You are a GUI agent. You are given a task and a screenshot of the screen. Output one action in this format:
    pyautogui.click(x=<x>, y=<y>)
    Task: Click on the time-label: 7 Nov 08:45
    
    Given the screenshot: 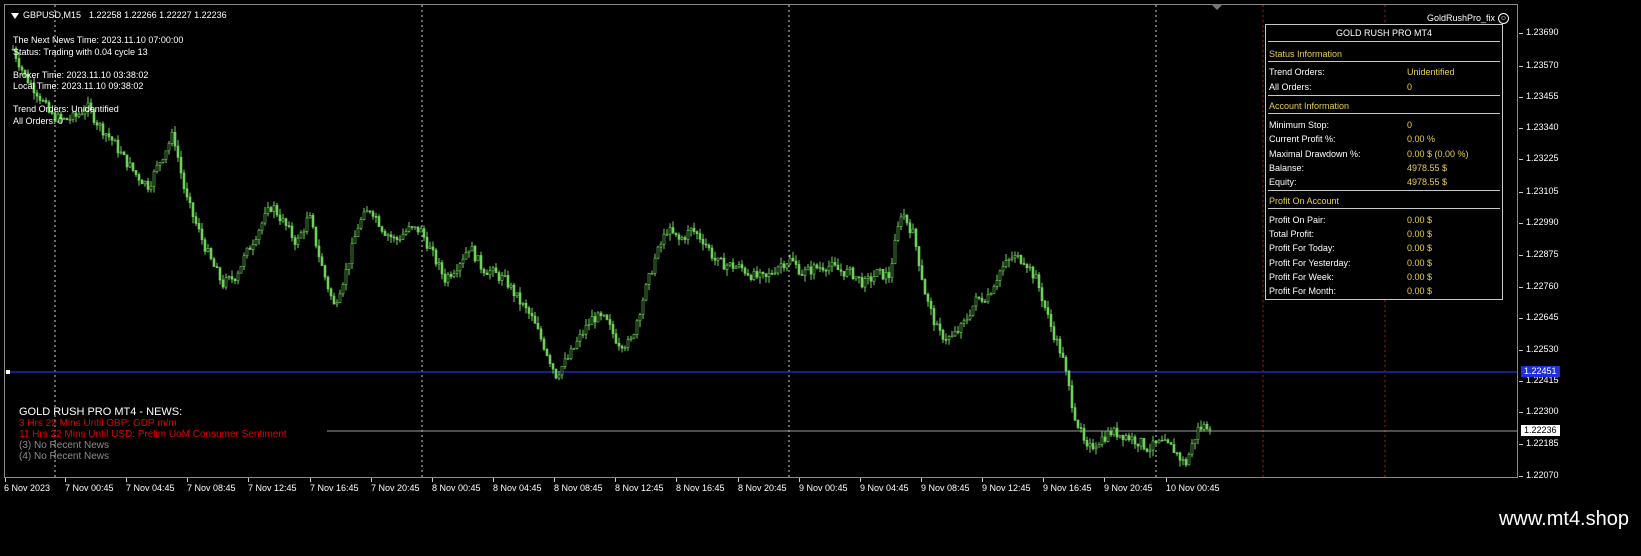 What is the action you would take?
    pyautogui.click(x=211, y=488)
    